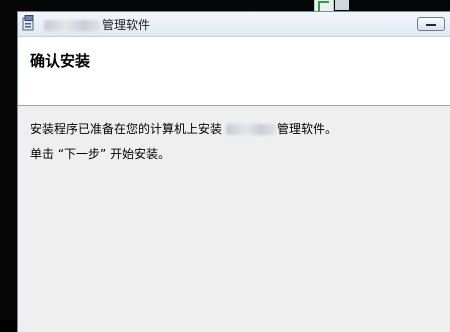 The width and height of the screenshot is (450, 332). Describe the element at coordinates (28, 23) in the screenshot. I see `installer-icon` at that location.